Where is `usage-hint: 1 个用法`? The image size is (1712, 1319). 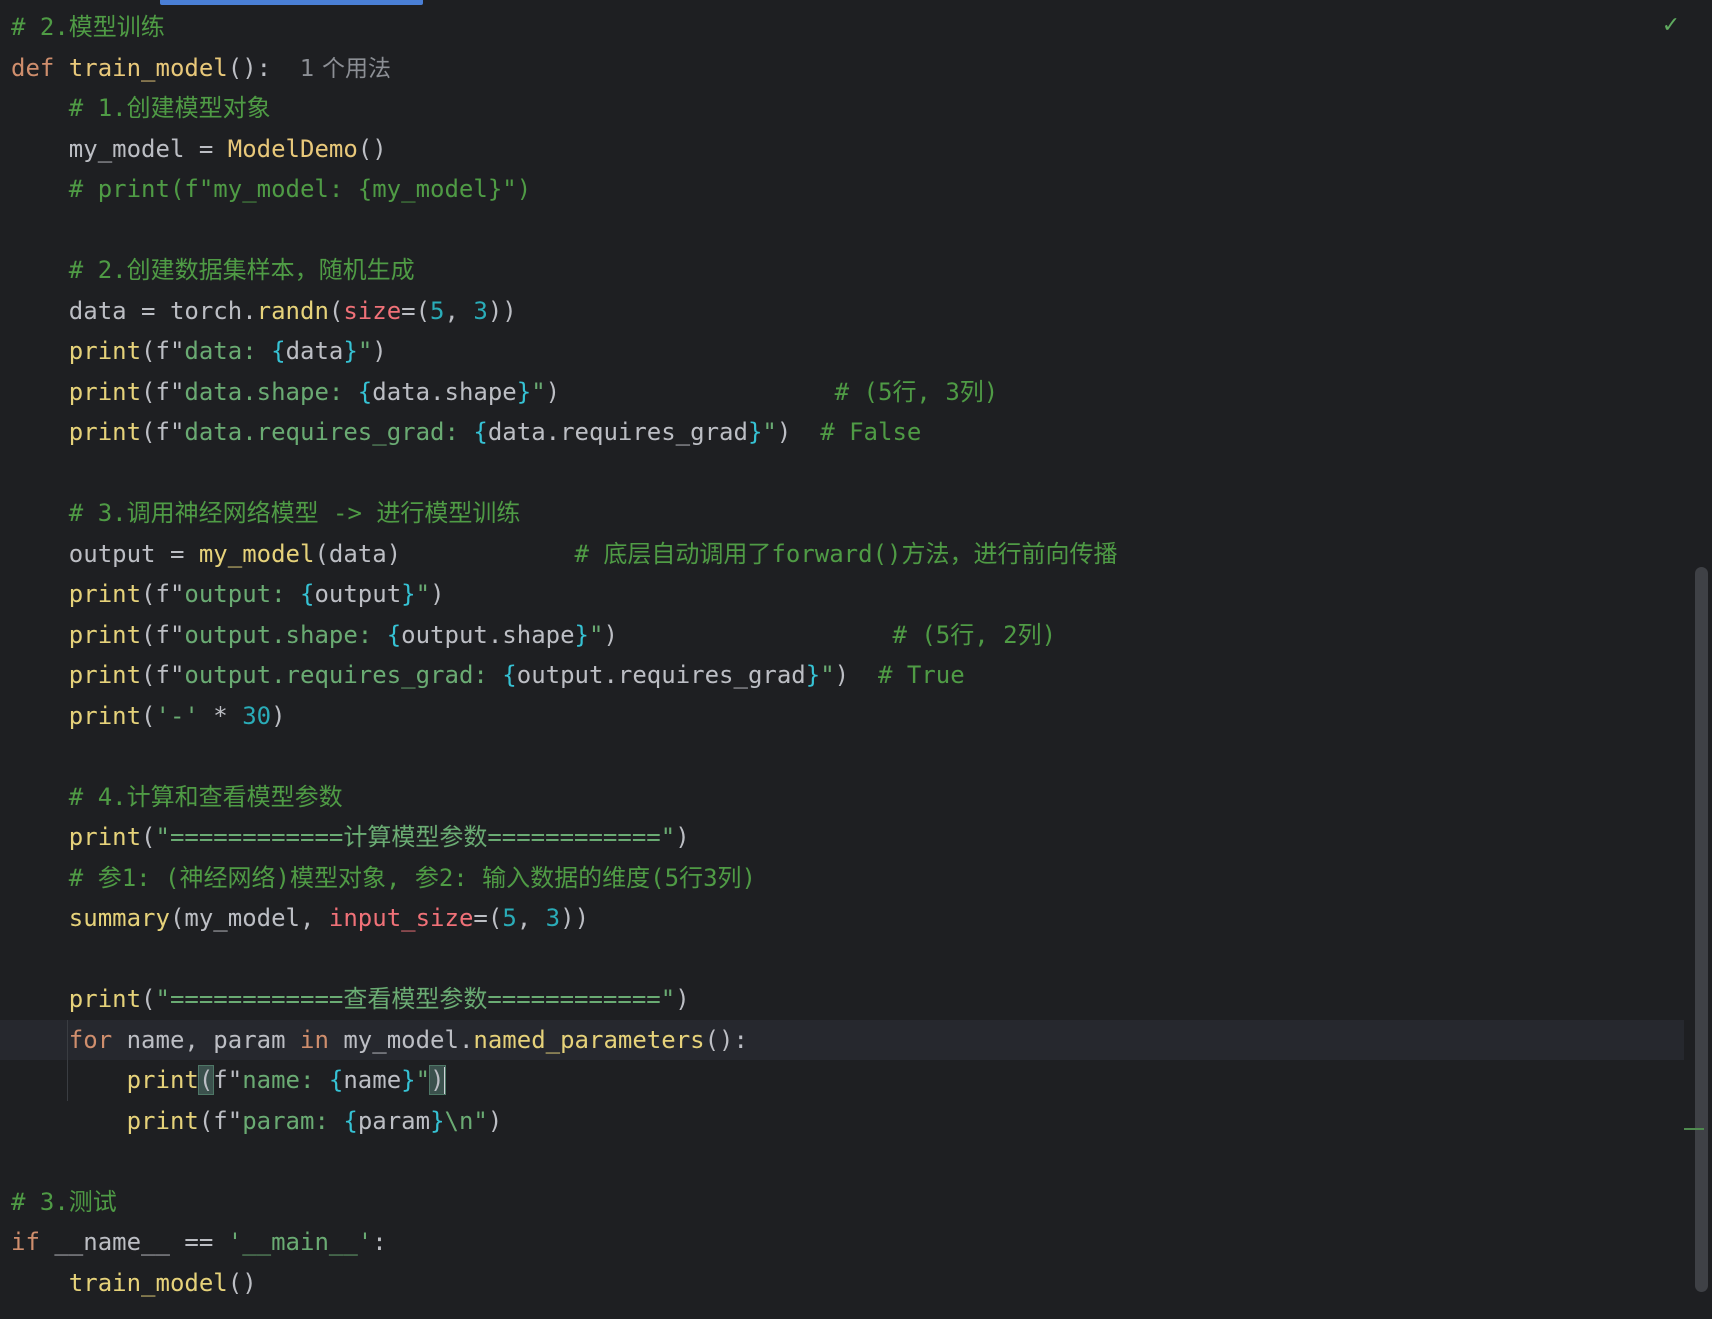
usage-hint: 1 个用法 is located at coordinates (345, 69).